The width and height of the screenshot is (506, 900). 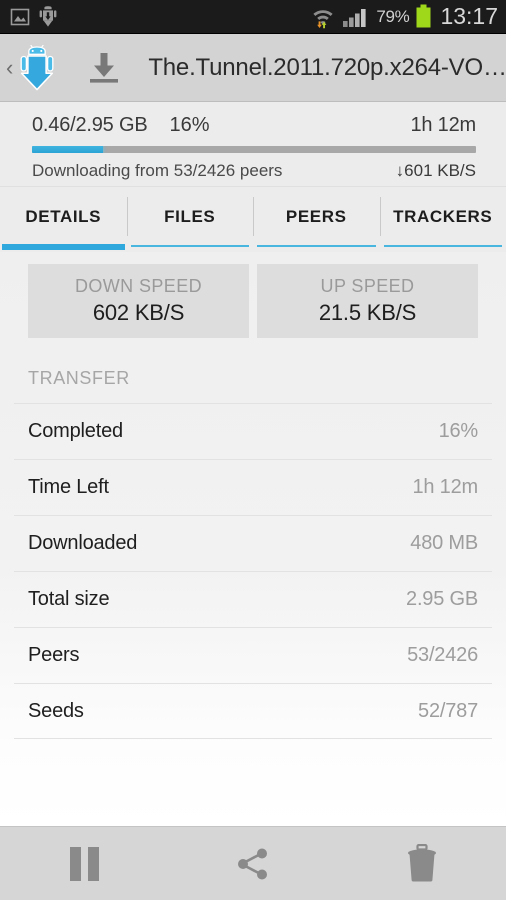 I want to click on up-navigation-caret: ‹, so click(x=7, y=67).